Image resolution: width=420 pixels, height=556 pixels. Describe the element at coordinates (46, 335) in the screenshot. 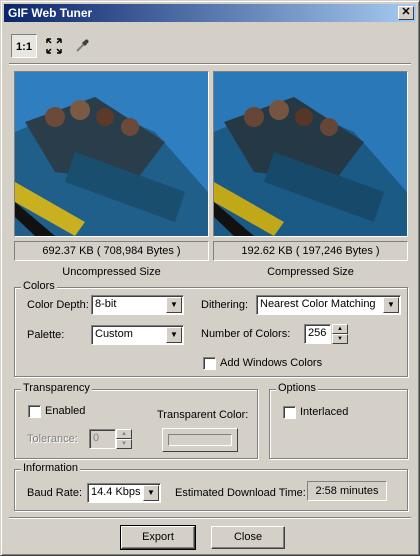

I see `palette-label: Palette:` at that location.